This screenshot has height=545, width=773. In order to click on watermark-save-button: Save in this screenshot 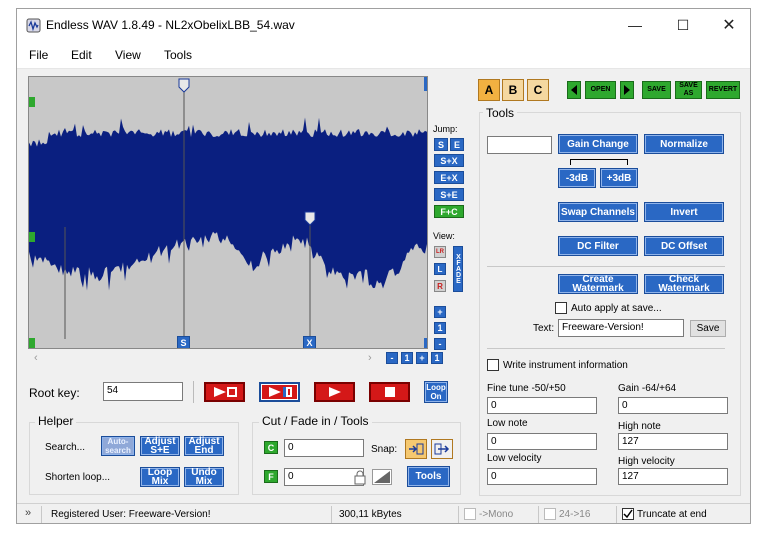, I will do `click(708, 328)`.